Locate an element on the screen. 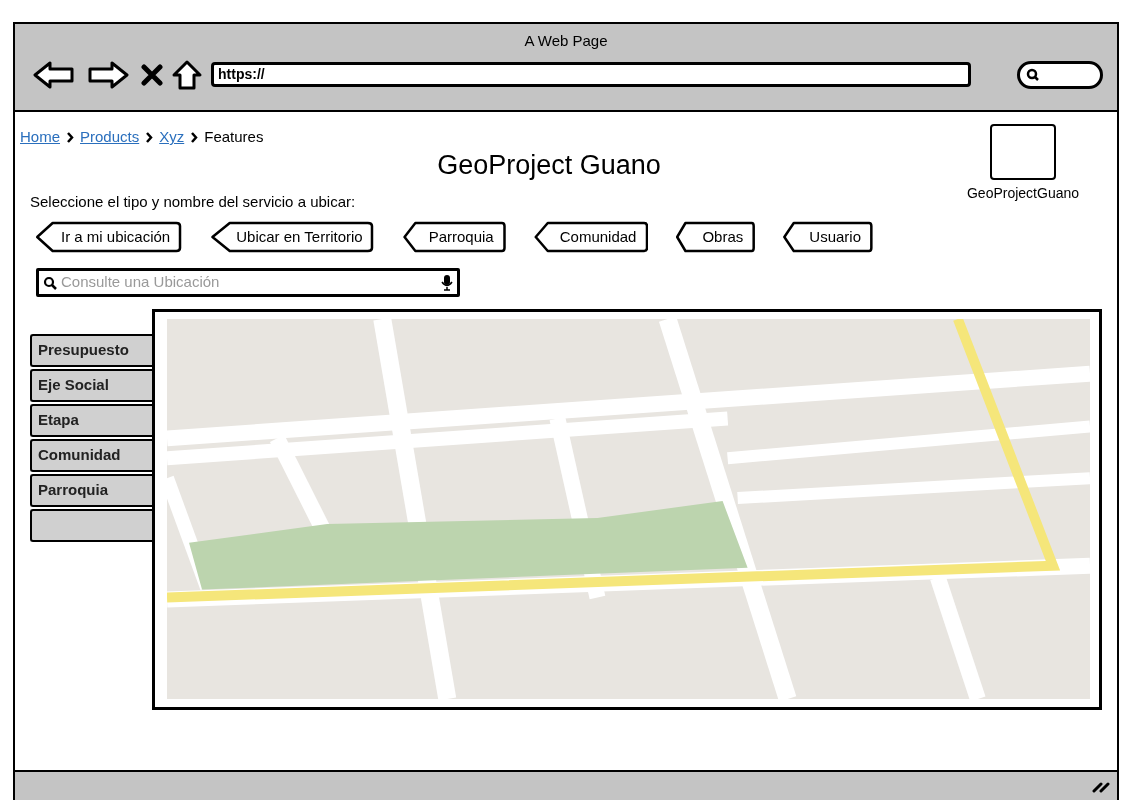 The height and width of the screenshot is (800, 1121). window-title: A Web Page is located at coordinates (566, 41).